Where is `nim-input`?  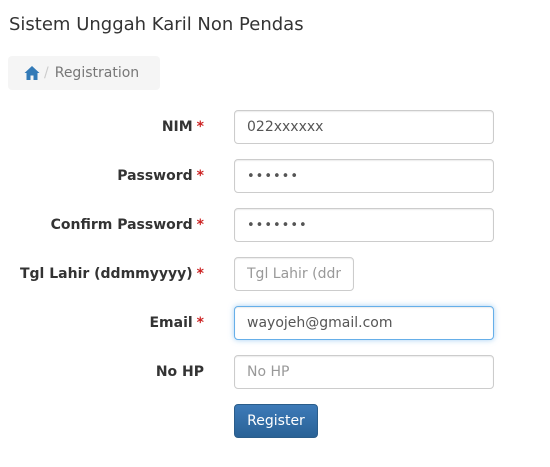 nim-input is located at coordinates (364, 127).